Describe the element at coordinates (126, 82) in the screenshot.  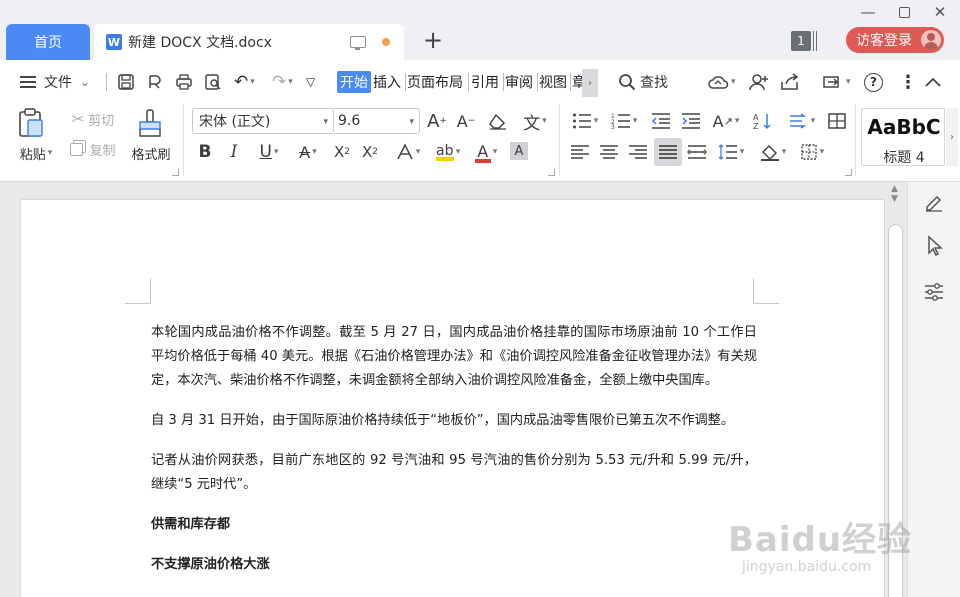
I see `save-icon` at that location.